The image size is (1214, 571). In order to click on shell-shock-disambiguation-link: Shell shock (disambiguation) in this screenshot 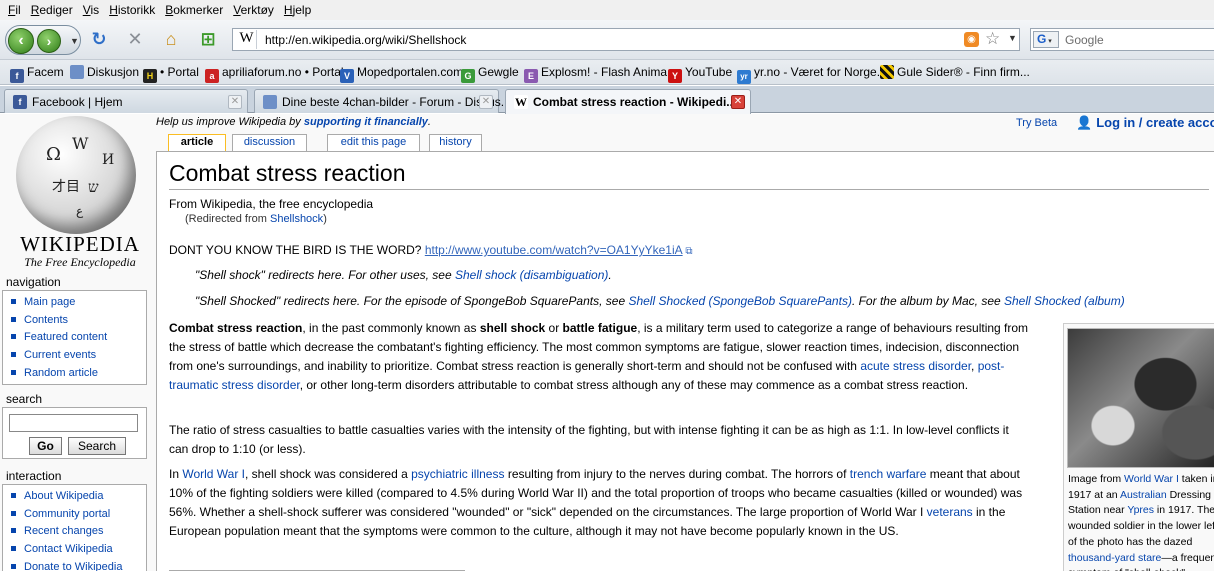, I will do `click(531, 275)`.